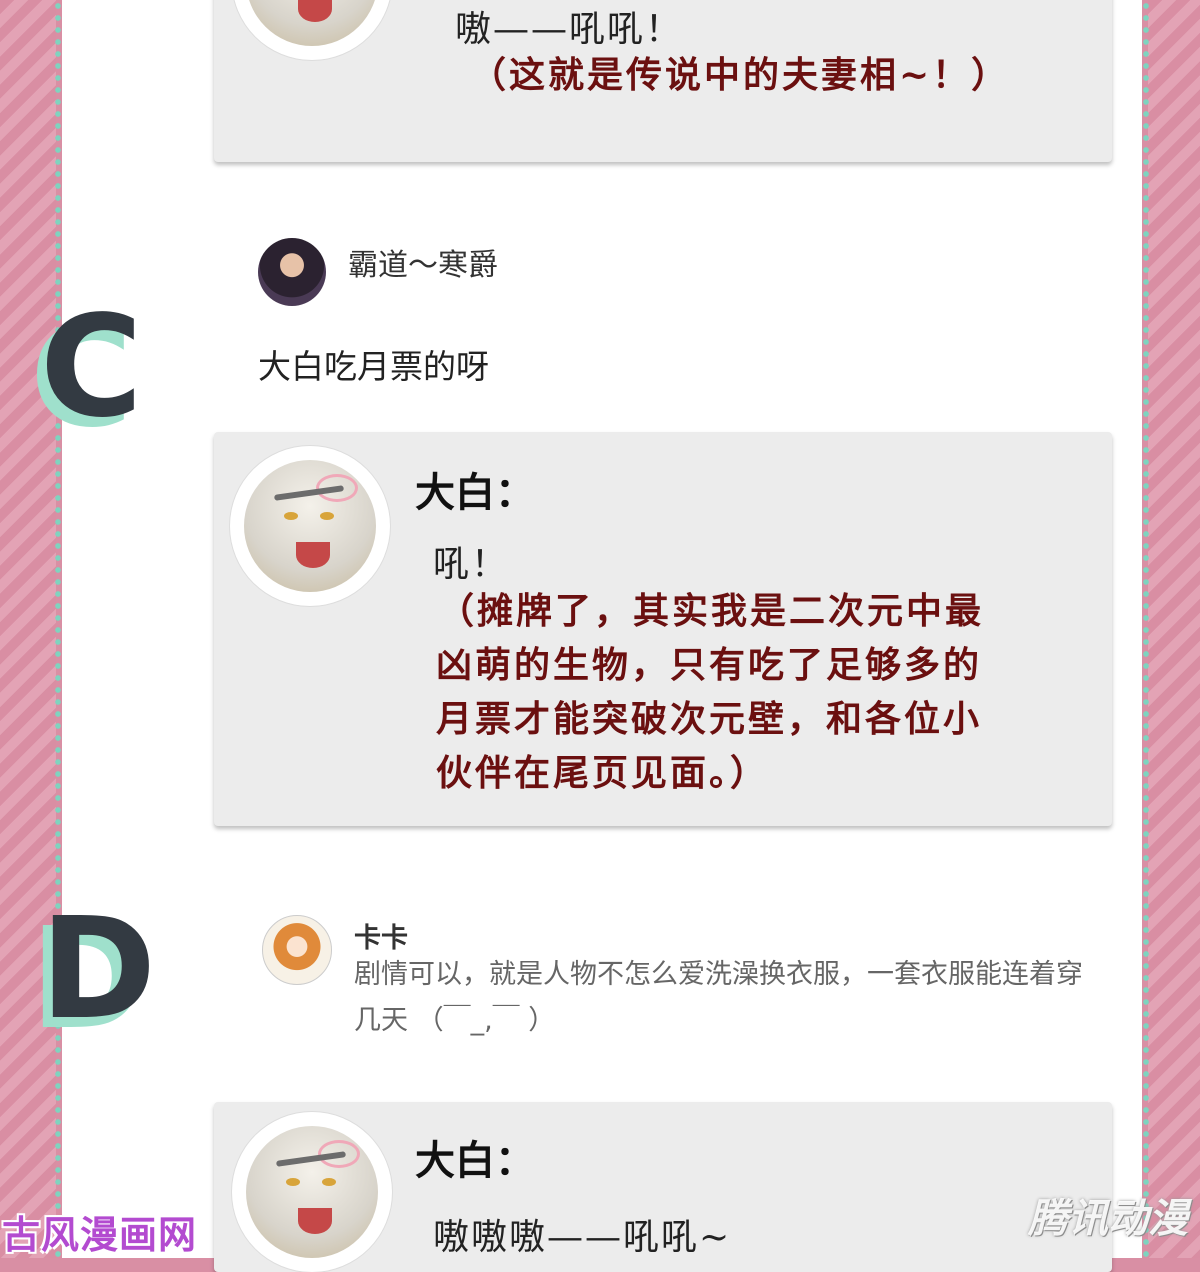 The image size is (1200, 1272). What do you see at coordinates (709, 719) in the screenshot?
I see `reply-line-3: 月票才能突破次元壁，和各位小` at bounding box center [709, 719].